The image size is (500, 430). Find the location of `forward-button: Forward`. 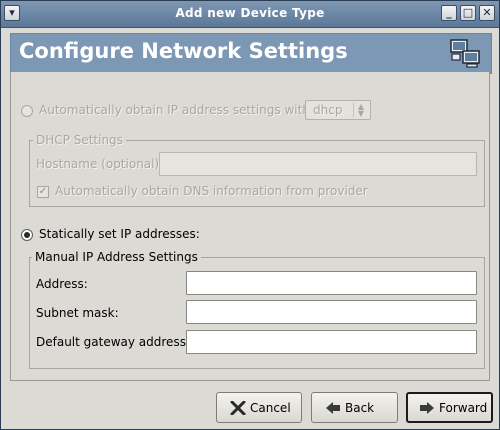

forward-button: Forward is located at coordinates (449, 407).